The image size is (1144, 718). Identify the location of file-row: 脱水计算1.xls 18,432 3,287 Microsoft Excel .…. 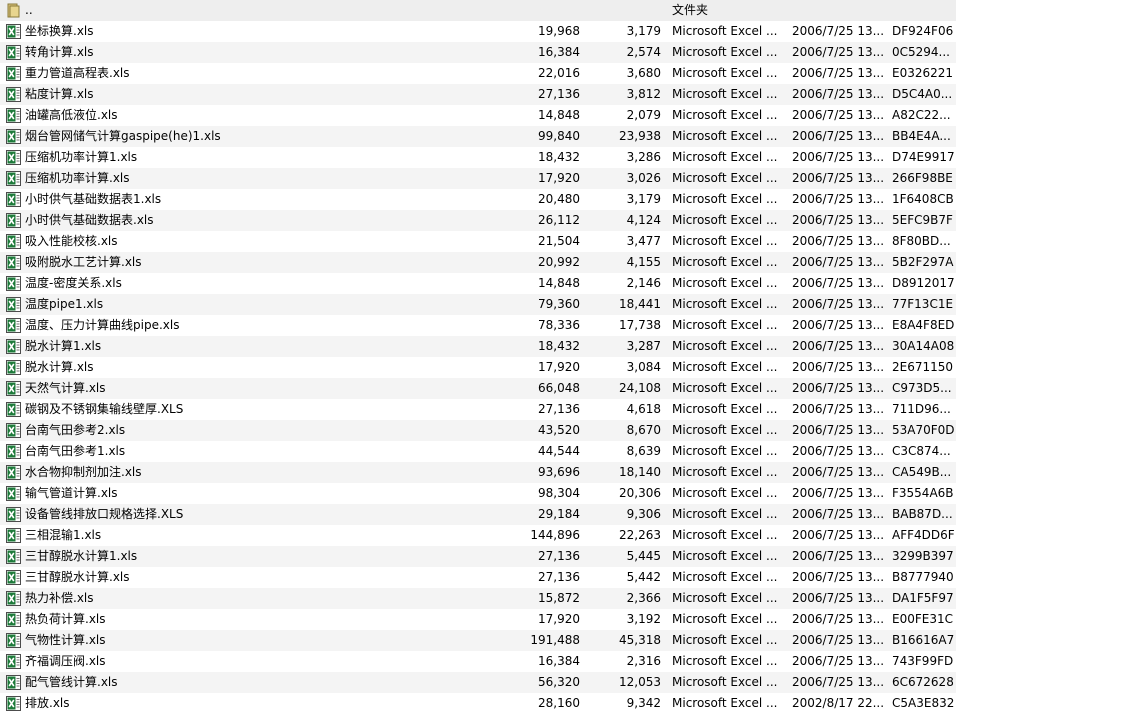
(478, 346).